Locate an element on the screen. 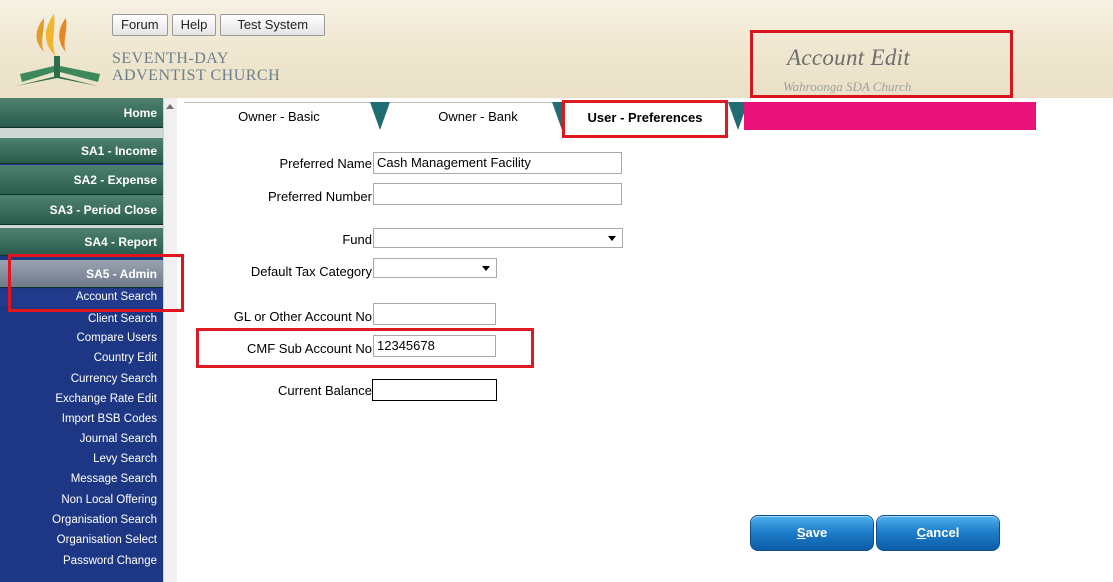  sidebar-item-exchange-rate-edit: Exchange Rate Edit is located at coordinates (81, 399).